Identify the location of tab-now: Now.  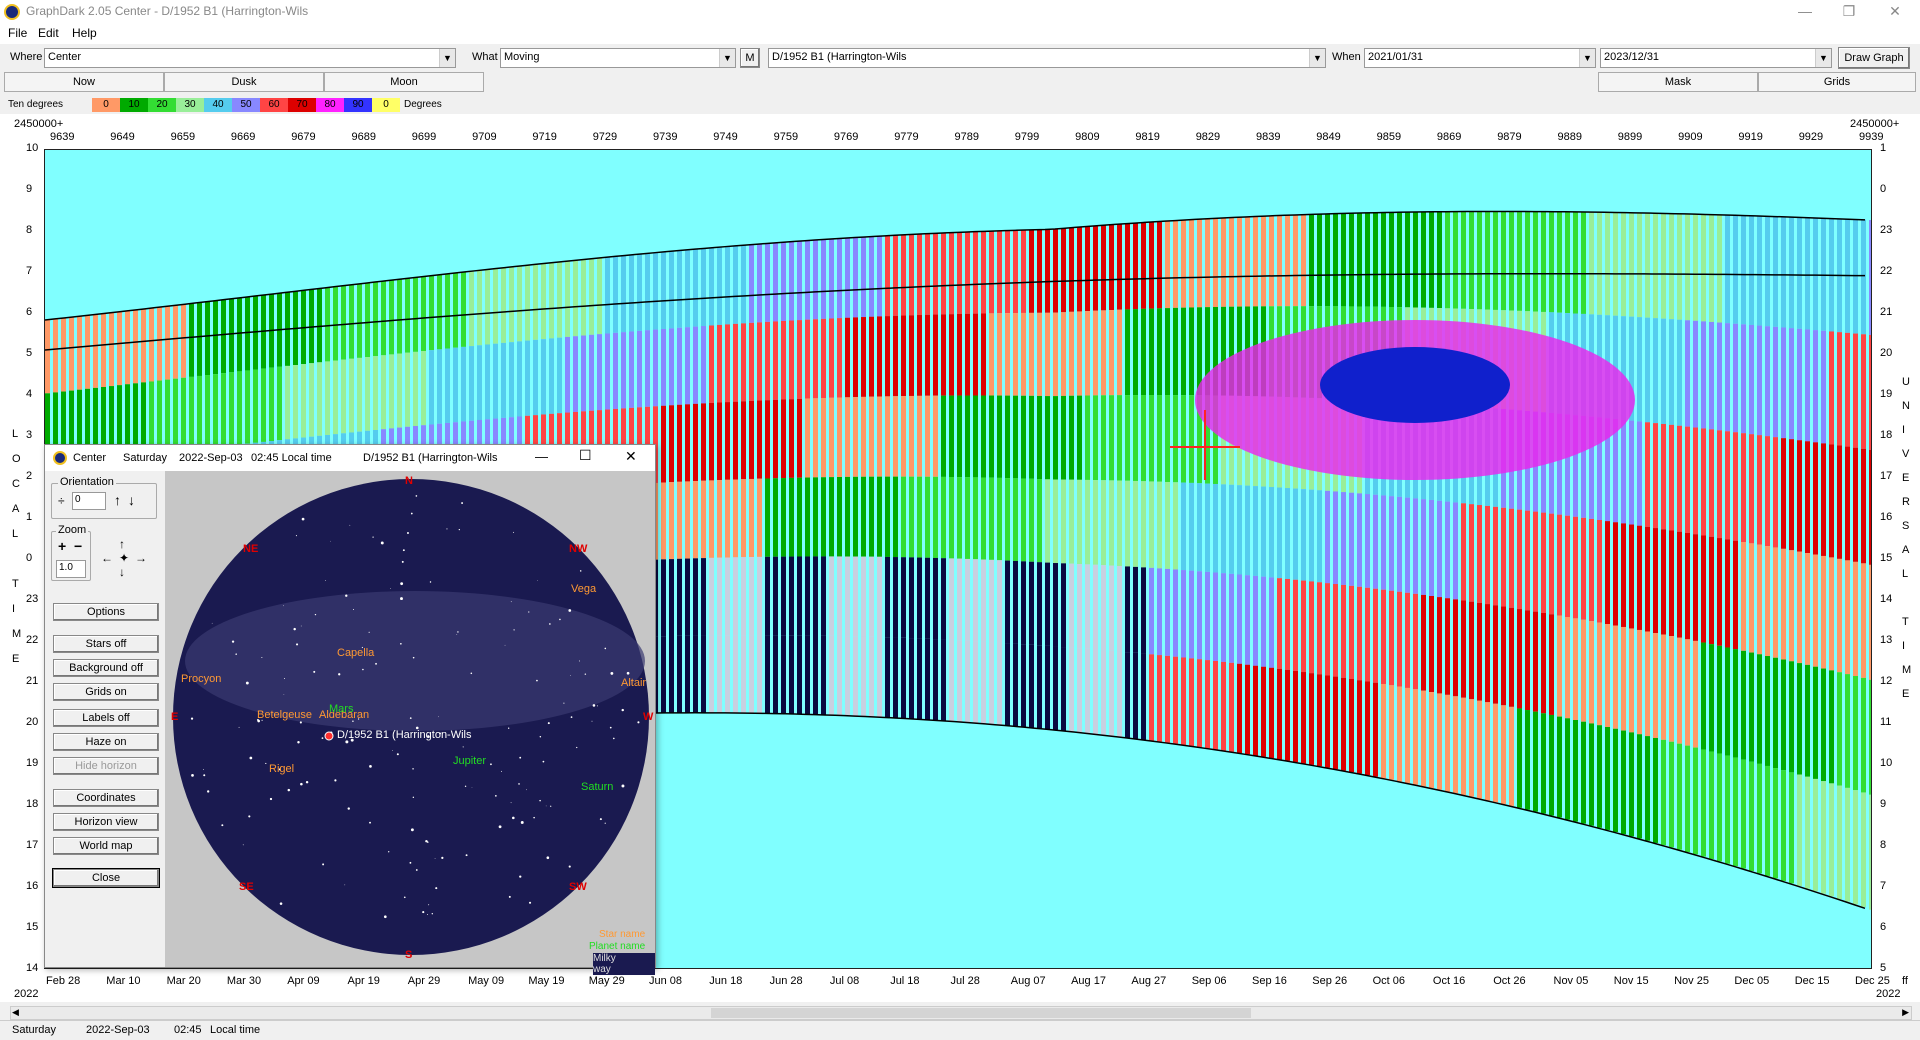
(84, 82).